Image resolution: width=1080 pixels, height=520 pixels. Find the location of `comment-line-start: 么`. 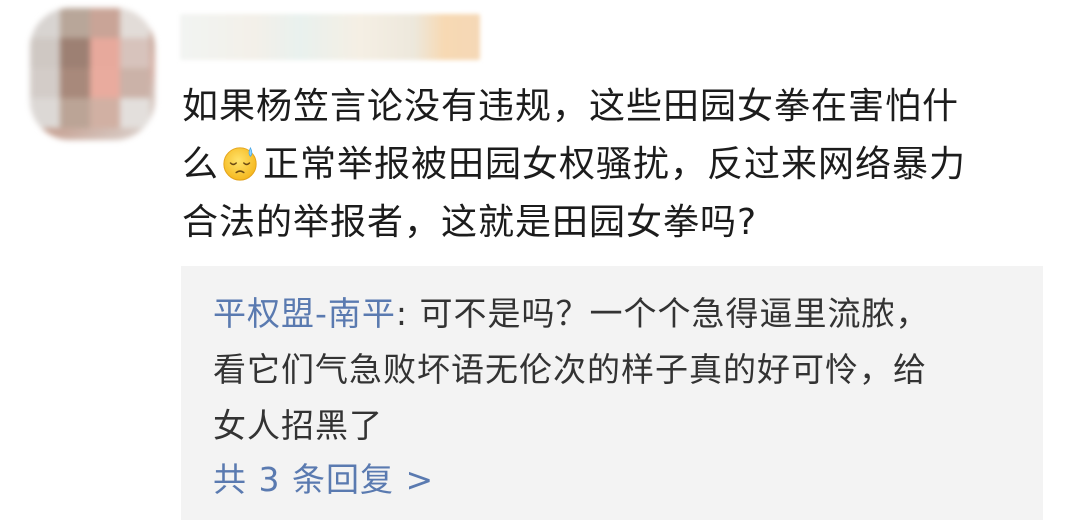

comment-line-start: 么 is located at coordinates (201, 164).